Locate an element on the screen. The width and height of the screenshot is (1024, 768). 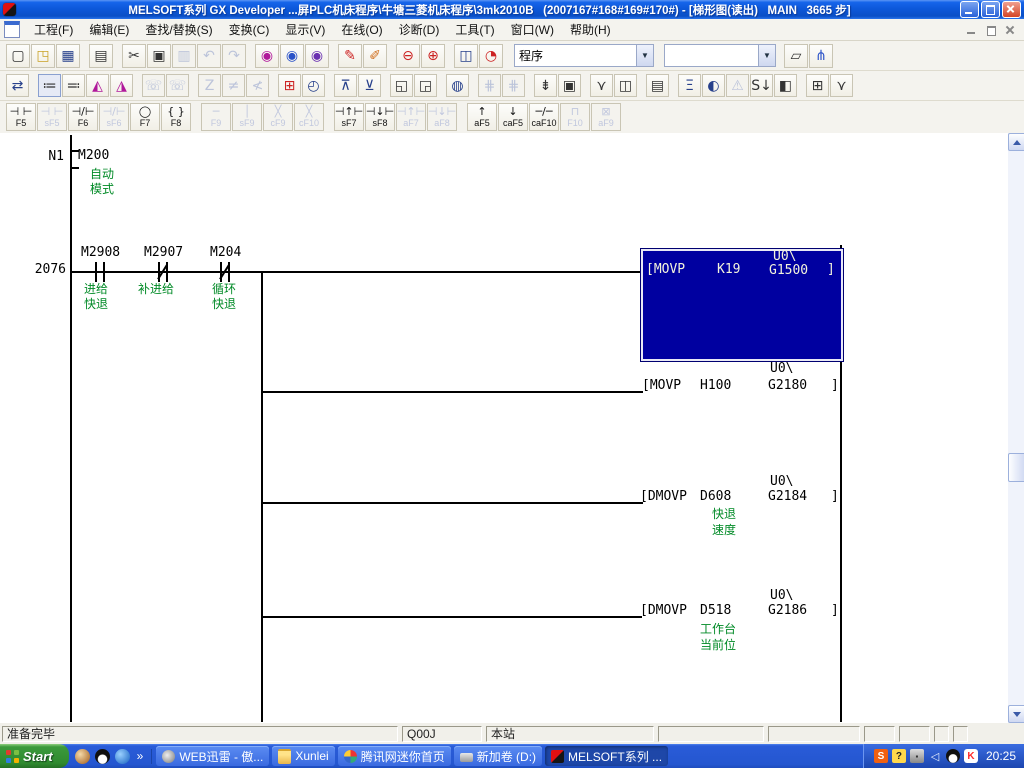
task-volume-d: 新加卷 (D:) is located at coordinates (498, 756).